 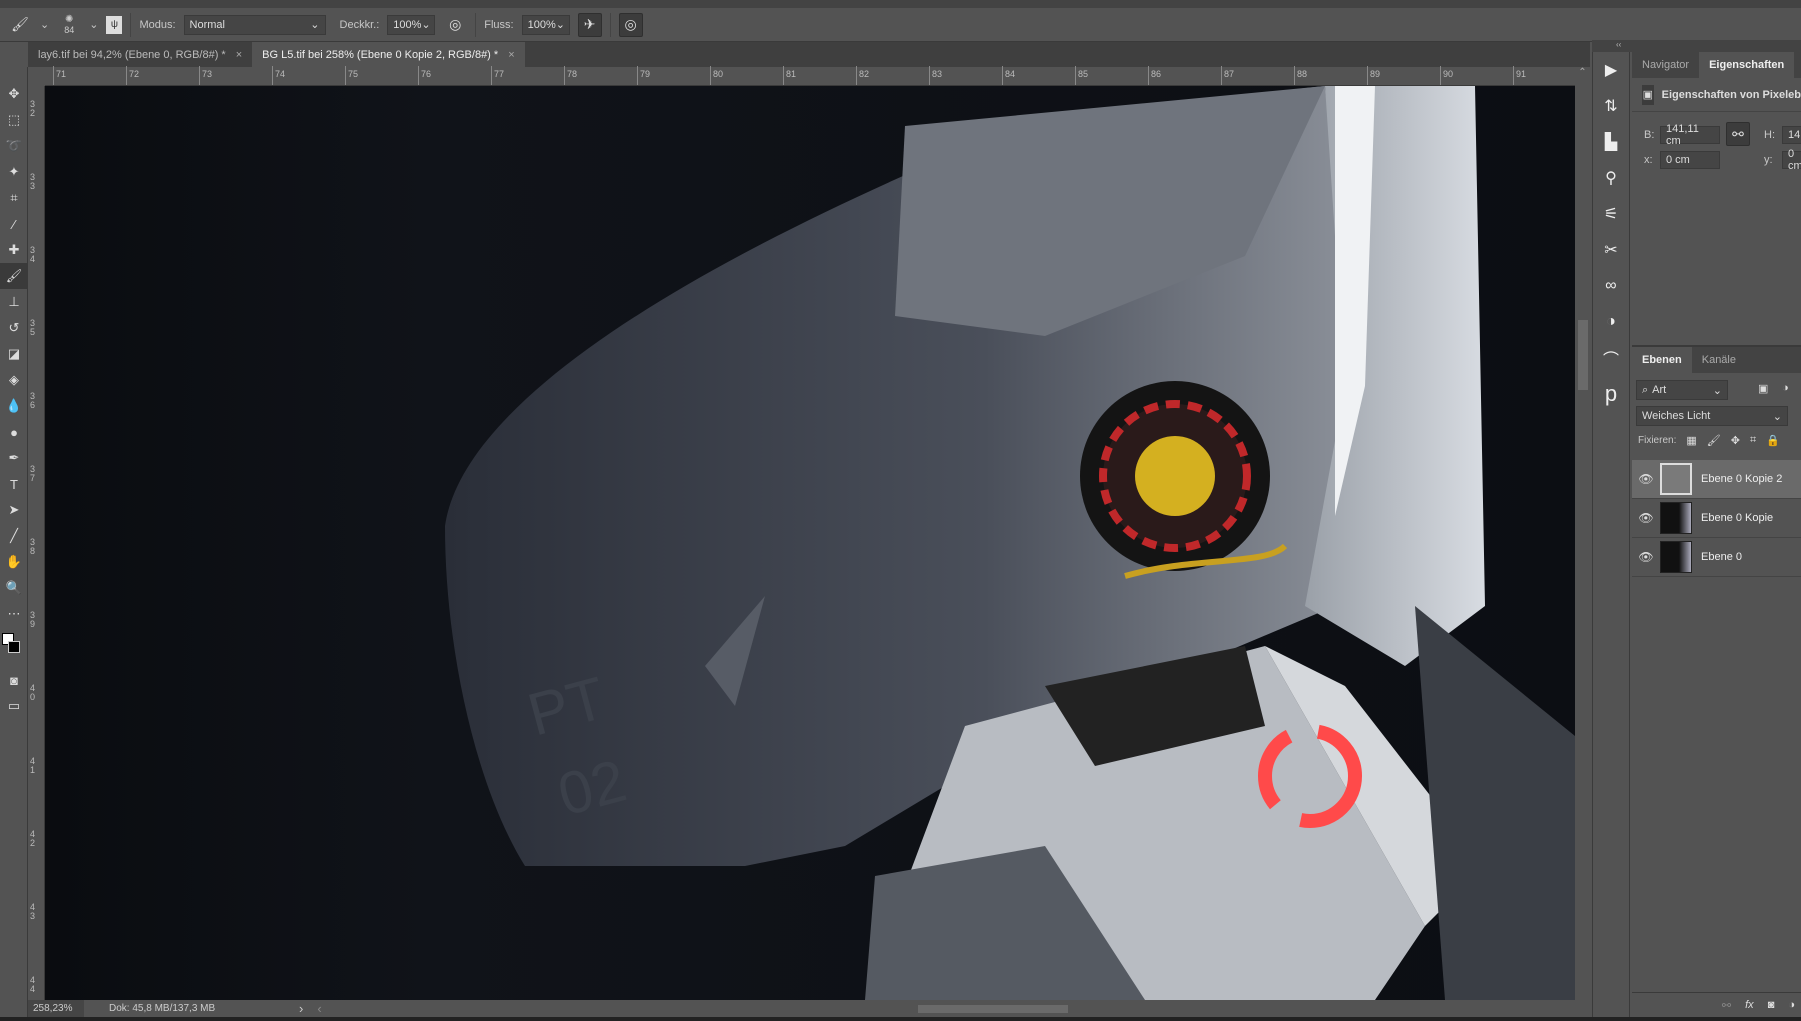 What do you see at coordinates (1611, 322) in the screenshot?
I see `adjustments-icon: ◑` at bounding box center [1611, 322].